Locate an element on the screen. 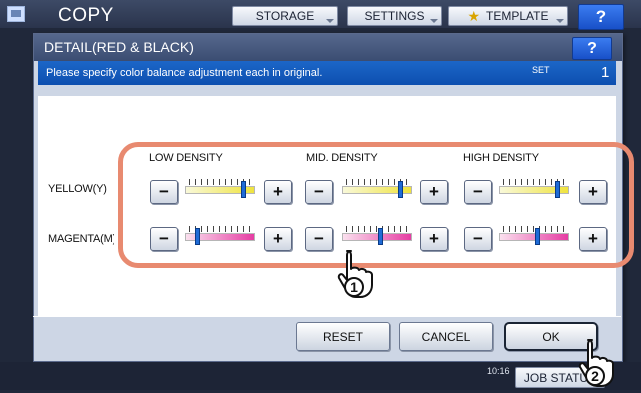 This screenshot has height=393, width=641. star-icon: ★ is located at coordinates (474, 15).